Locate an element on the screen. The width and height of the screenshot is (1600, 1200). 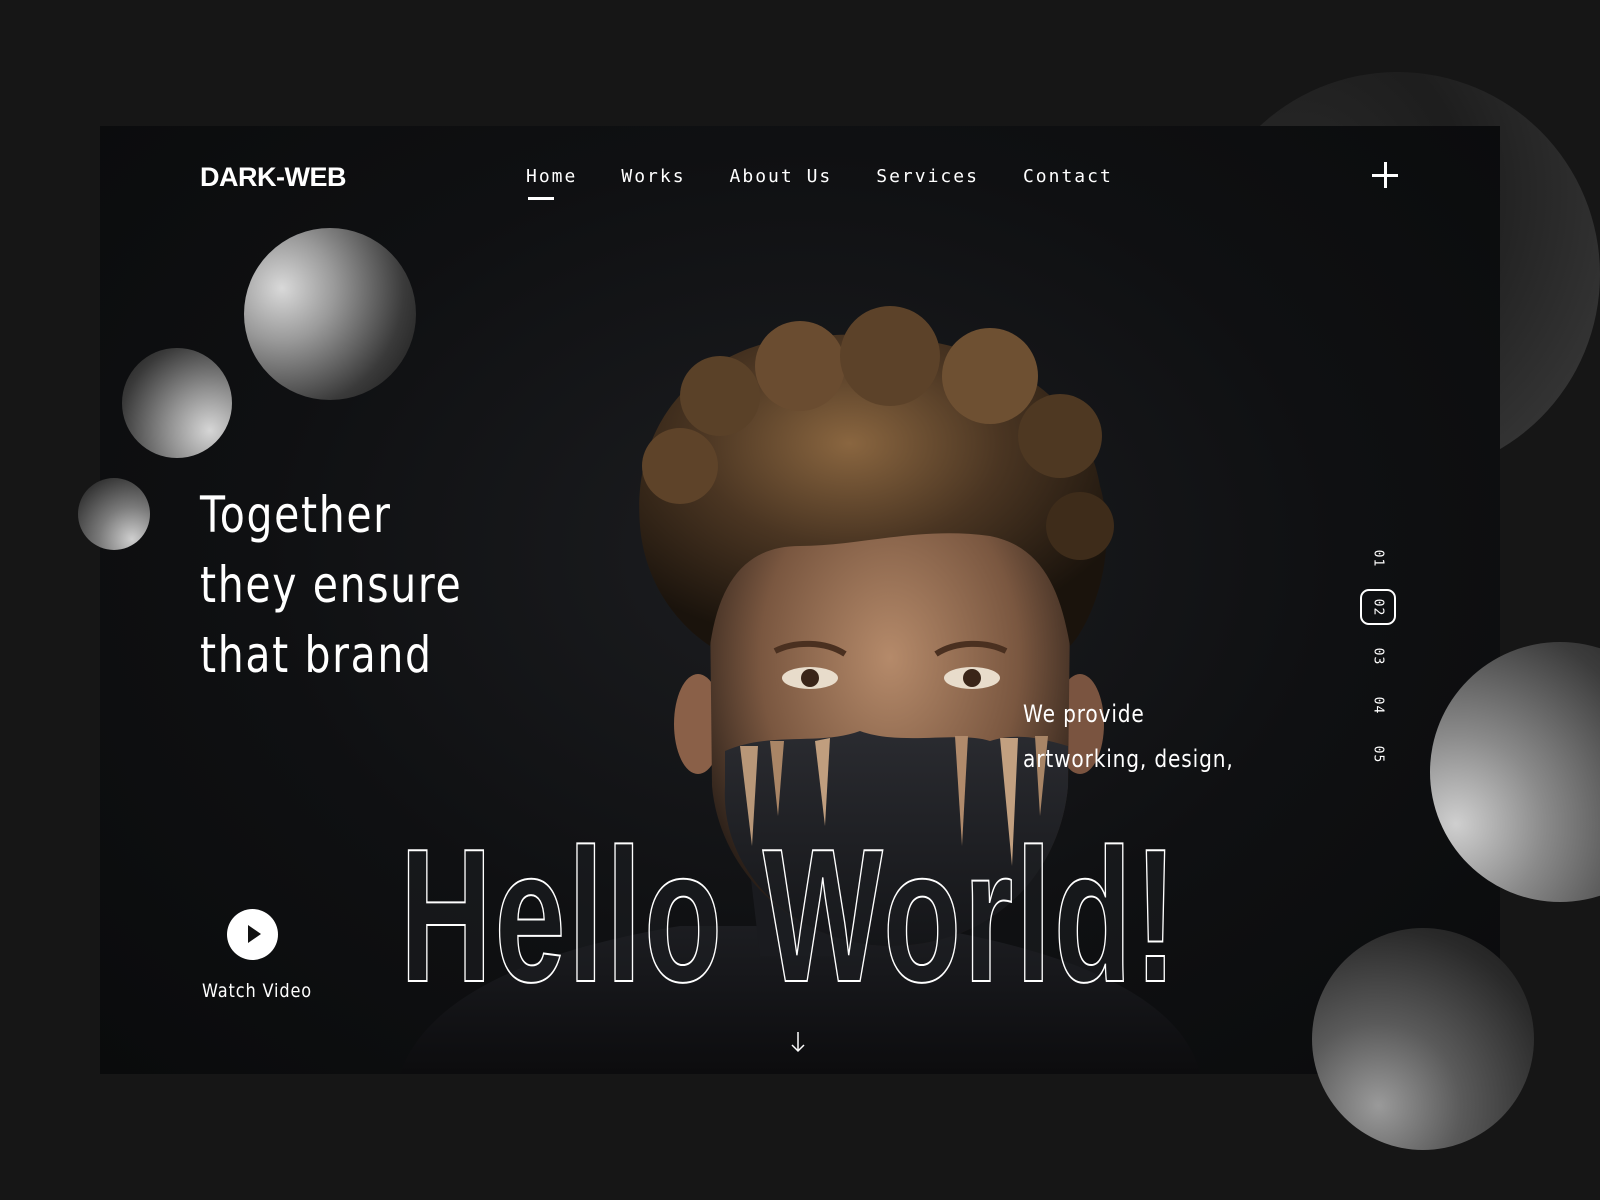
hero-subtext: We provide artworking, design, is located at coordinates (1128, 737).